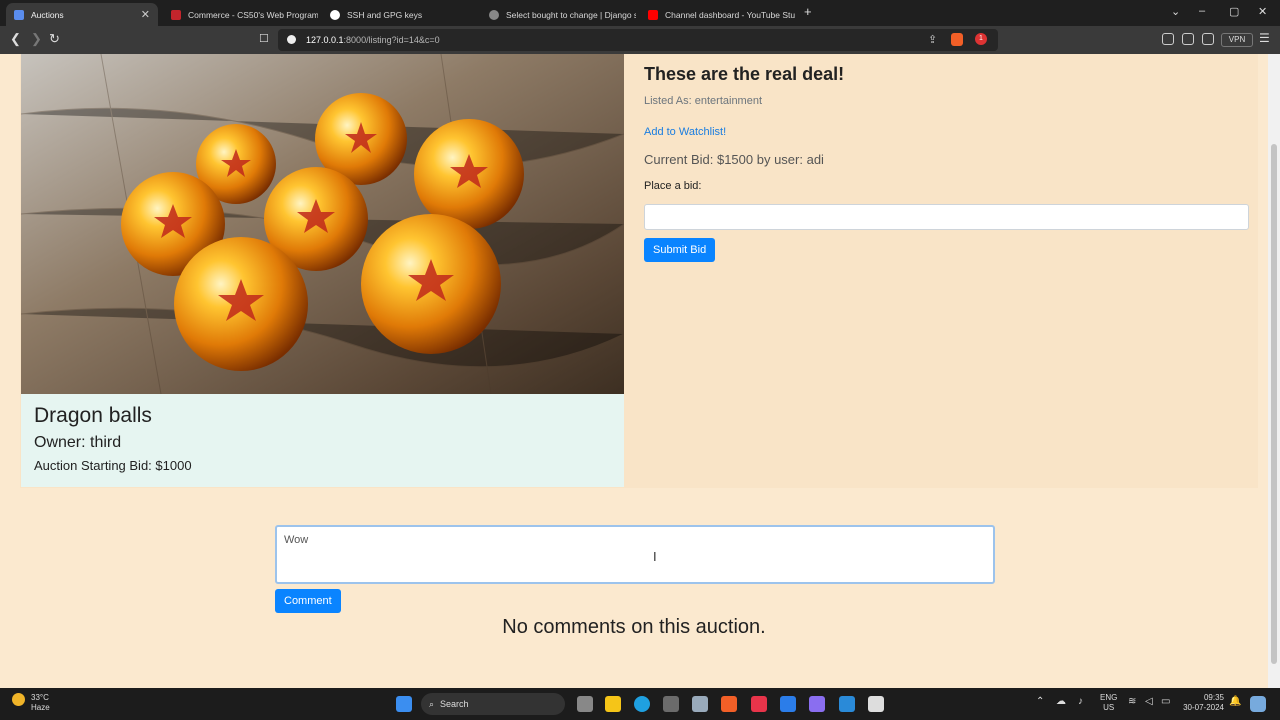 The width and height of the screenshot is (1280, 720). Describe the element at coordinates (176, 14) in the screenshot. I see `harvard-shield-icon` at that location.